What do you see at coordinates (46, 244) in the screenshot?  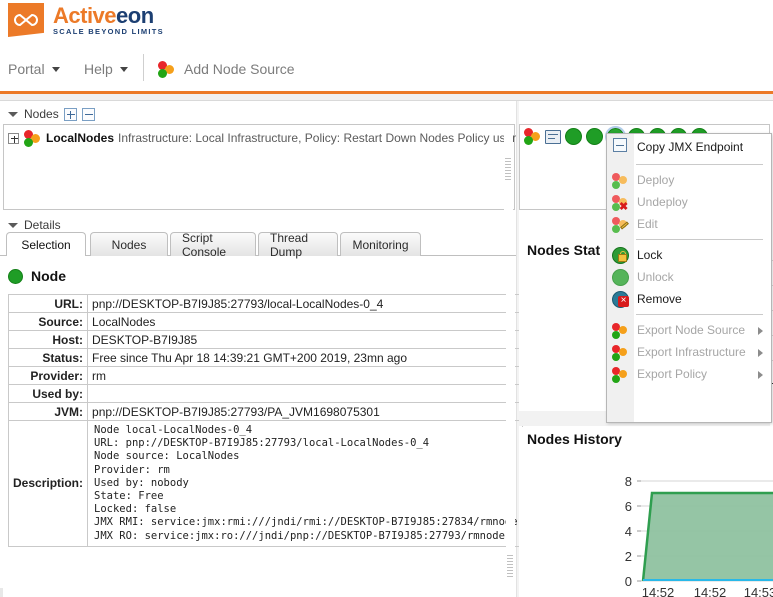 I see `tab-selection: Selection` at bounding box center [46, 244].